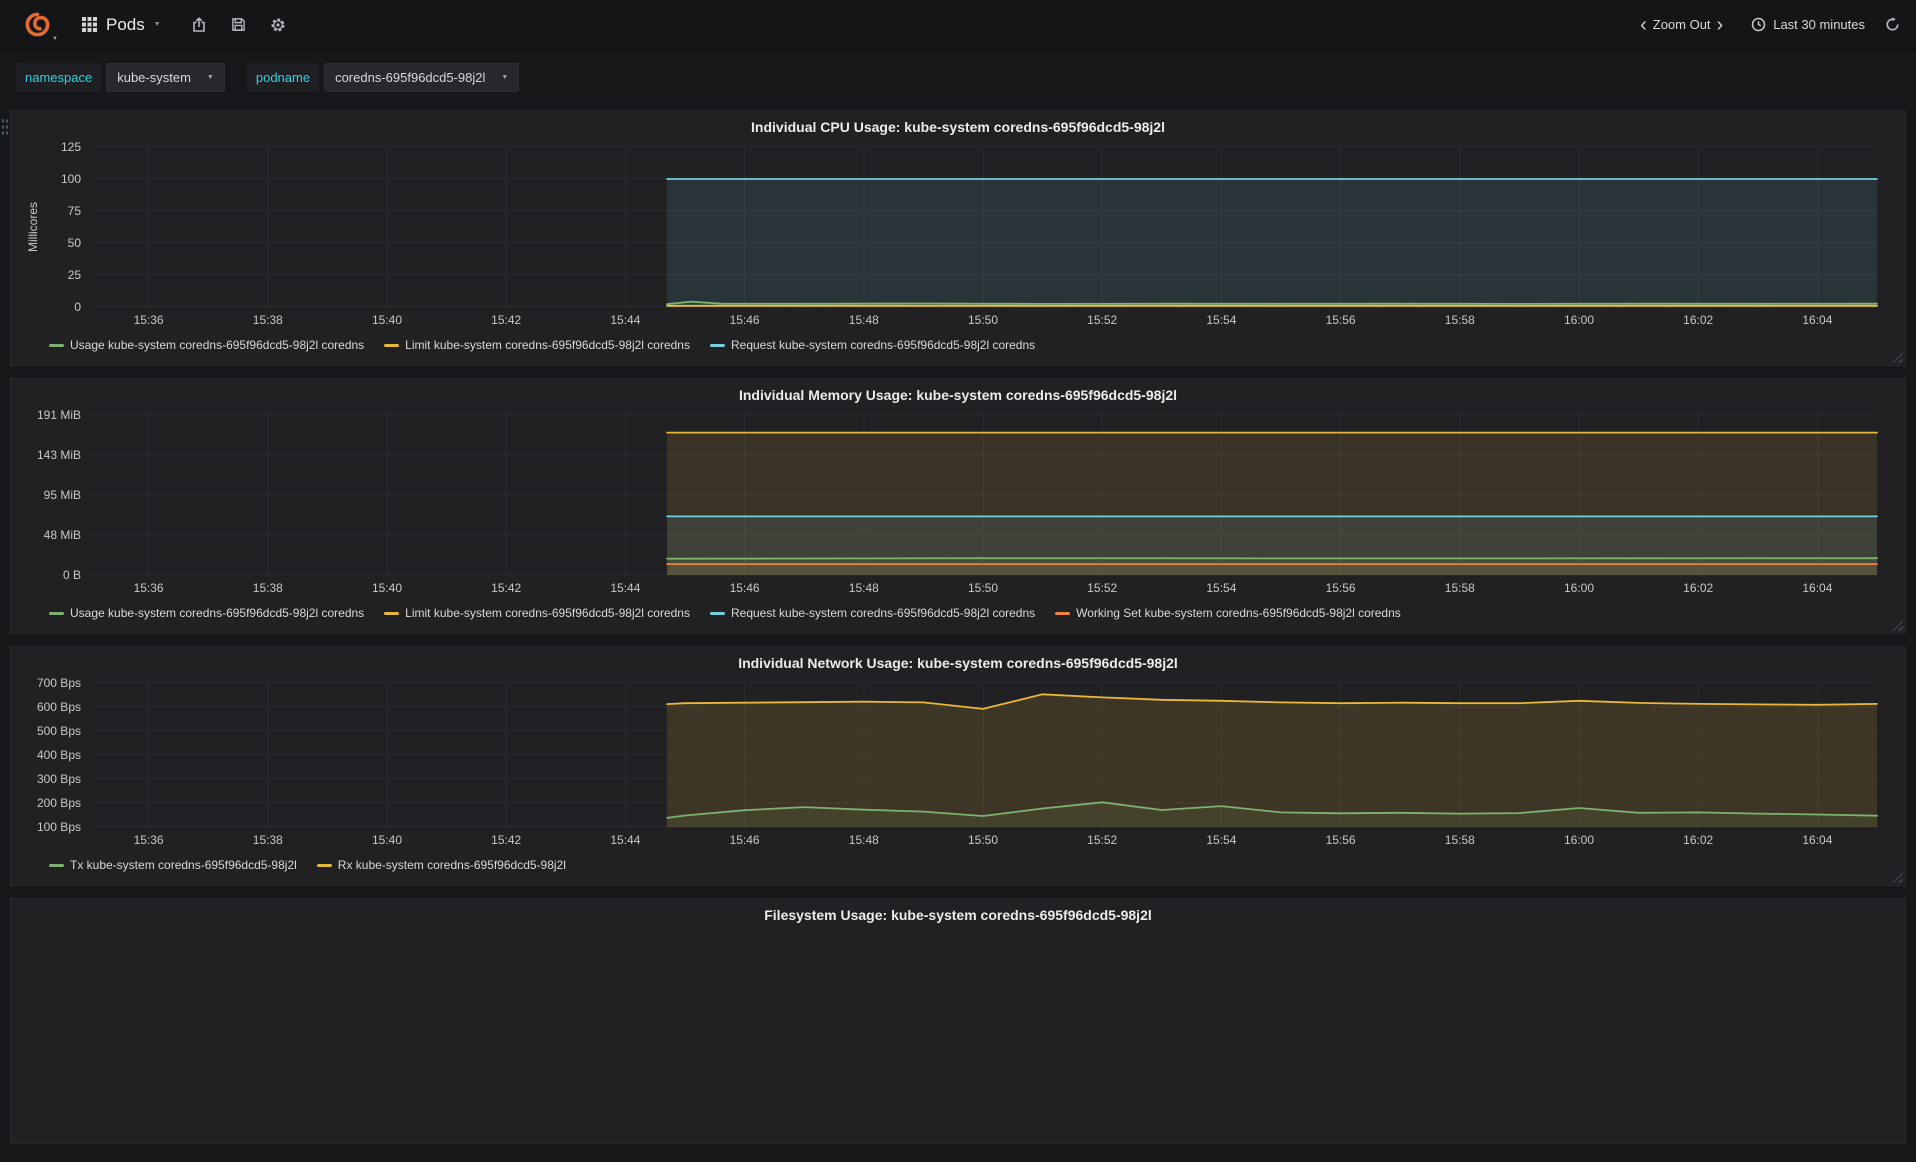  Describe the element at coordinates (59, 803) in the screenshot. I see `svg-text: 200 Bps` at that location.